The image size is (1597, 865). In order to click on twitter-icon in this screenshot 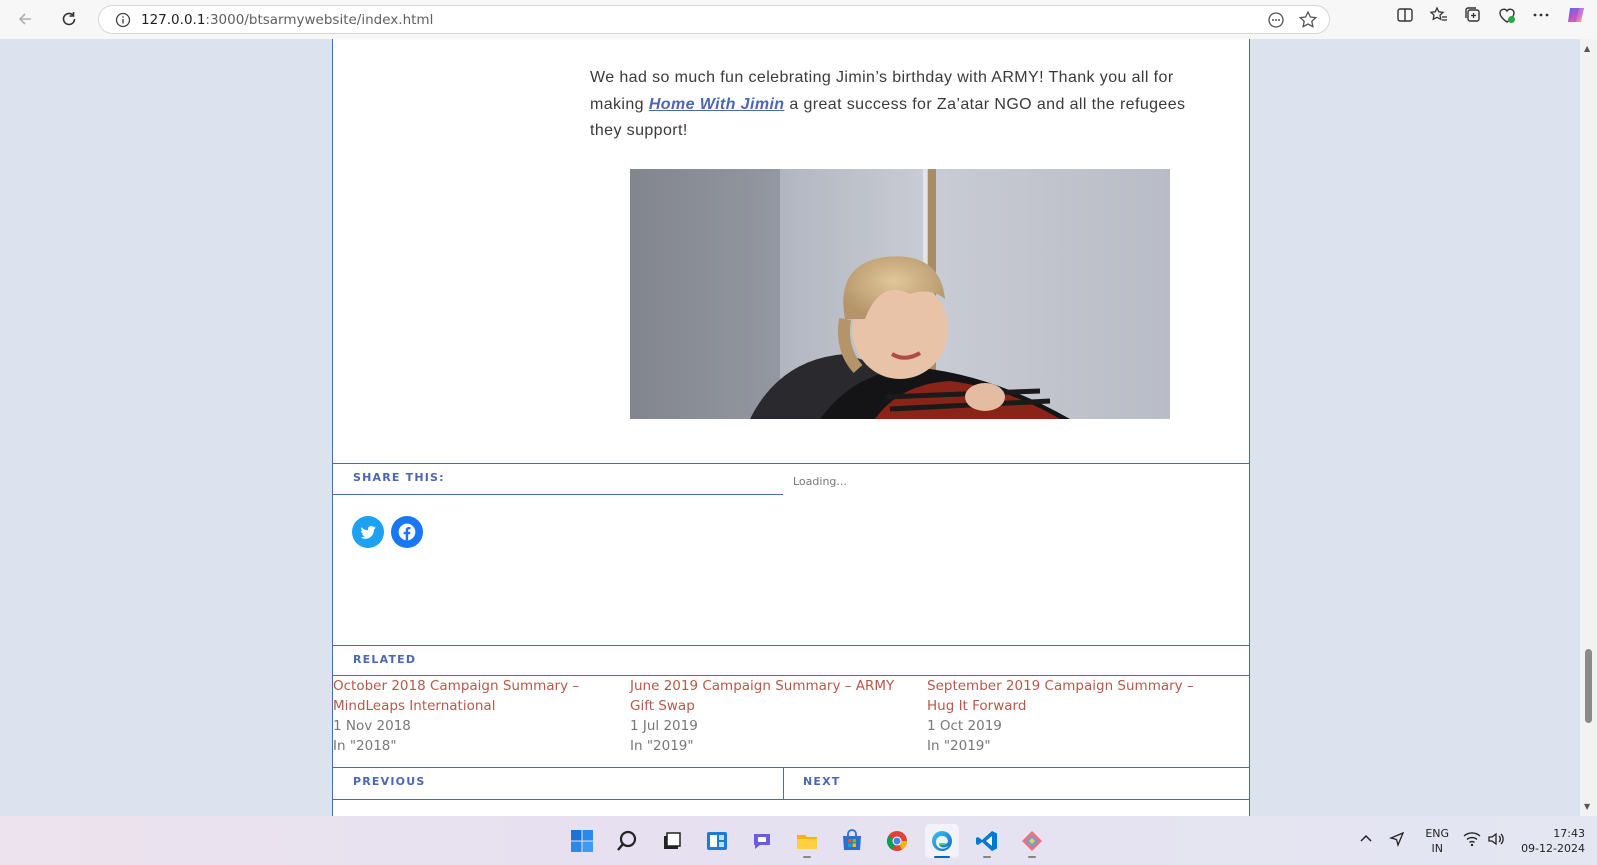, I will do `click(368, 532)`.